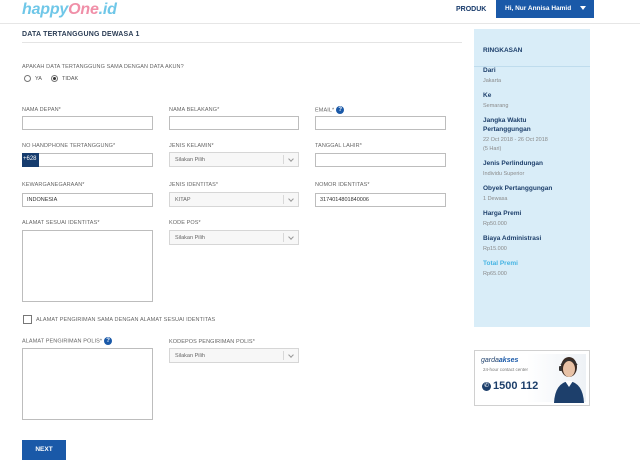 This screenshot has height=465, width=640. Describe the element at coordinates (69, 146) in the screenshot. I see `phone-label: NO HANDPHONE TERTANGGUNG*` at that location.